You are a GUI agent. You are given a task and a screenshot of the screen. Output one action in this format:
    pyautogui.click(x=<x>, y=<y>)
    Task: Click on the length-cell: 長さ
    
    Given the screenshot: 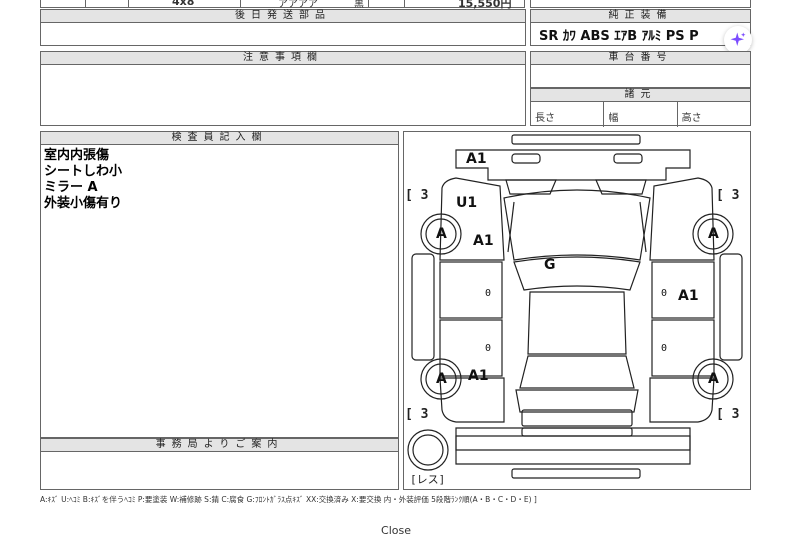 What is the action you would take?
    pyautogui.click(x=568, y=114)
    